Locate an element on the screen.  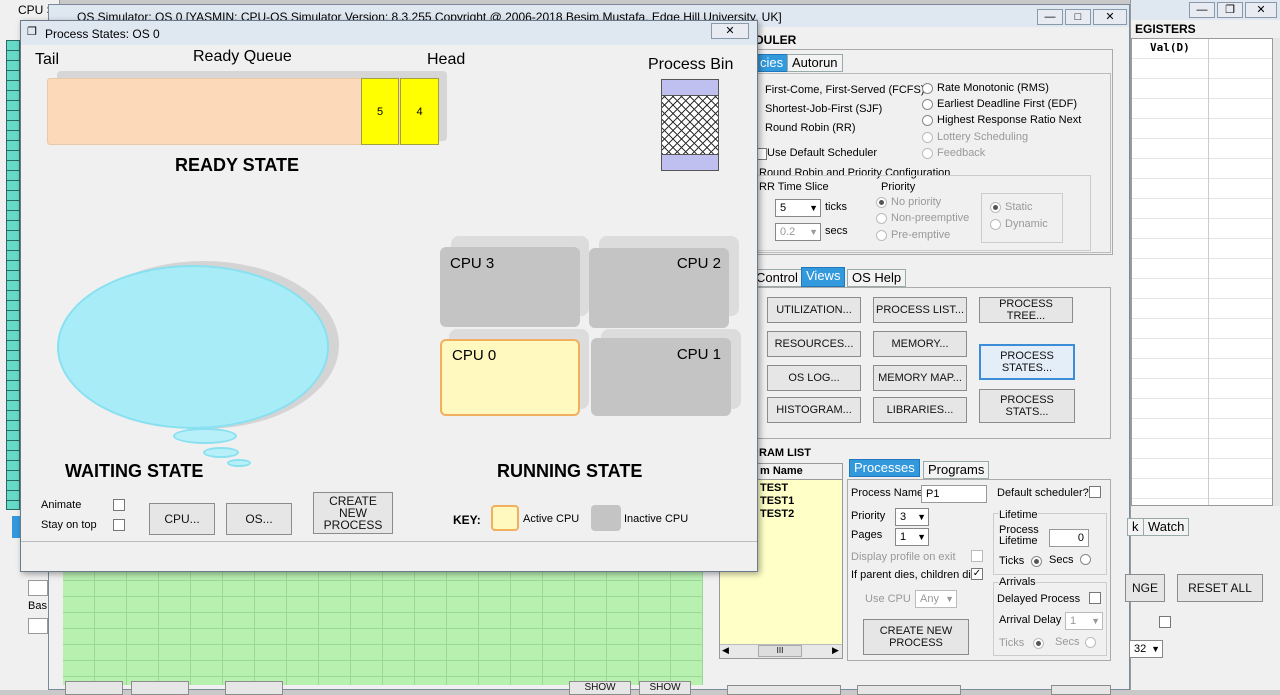
radio-dynamic is located at coordinates (995, 224).